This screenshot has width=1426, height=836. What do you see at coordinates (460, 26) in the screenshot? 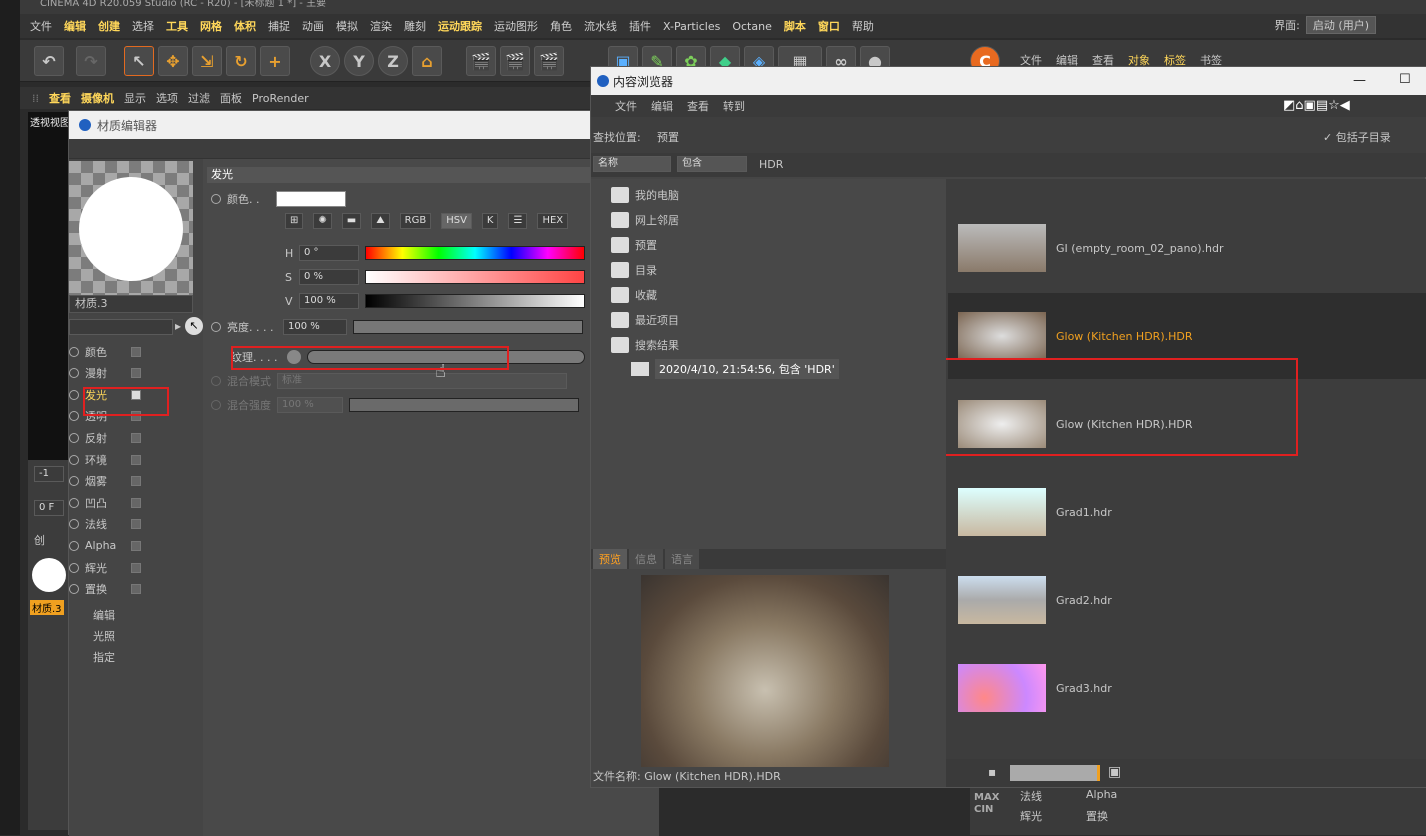
I see `menu-item-12: 运动跟踪` at bounding box center [460, 26].